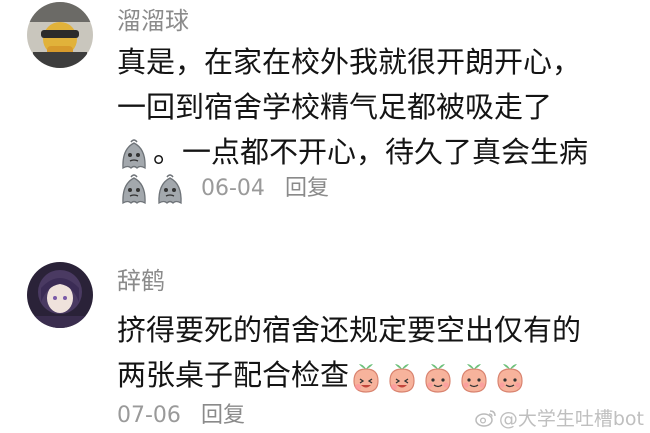 This screenshot has width=650, height=433. What do you see at coordinates (233, 188) in the screenshot?
I see `comment-date: 06-04` at bounding box center [233, 188].